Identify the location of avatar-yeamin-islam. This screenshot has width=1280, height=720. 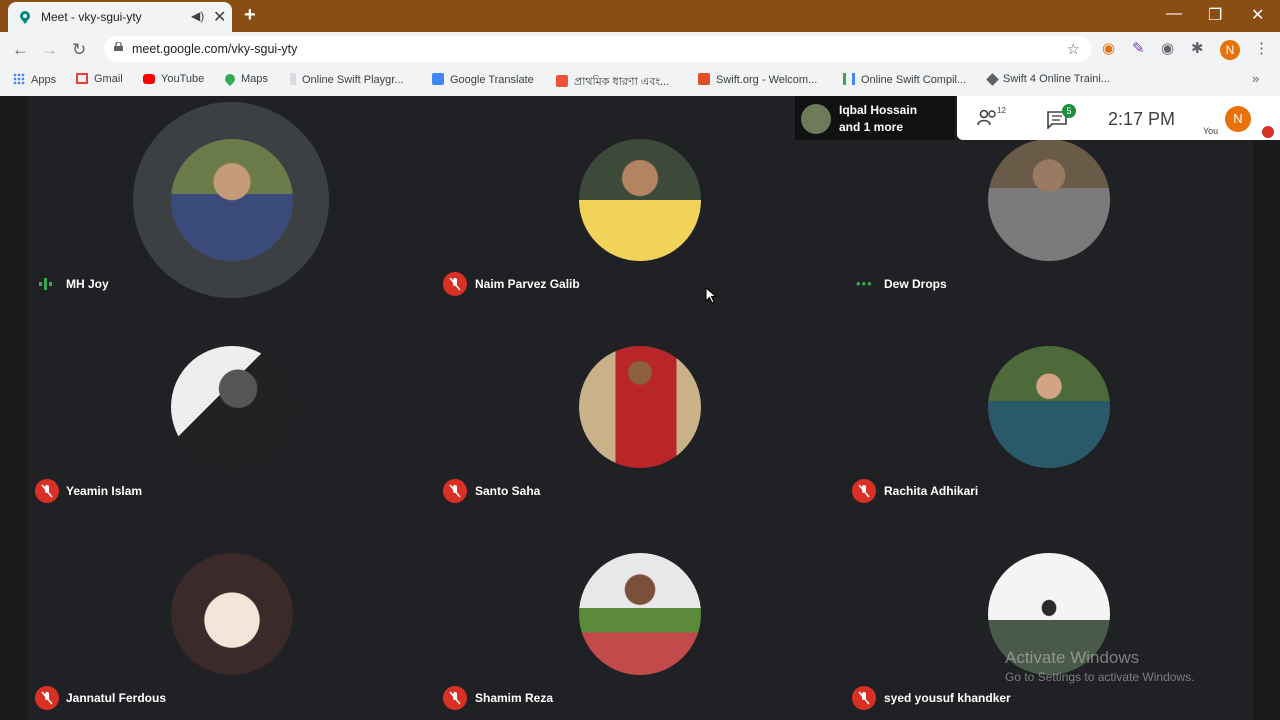
(232, 407).